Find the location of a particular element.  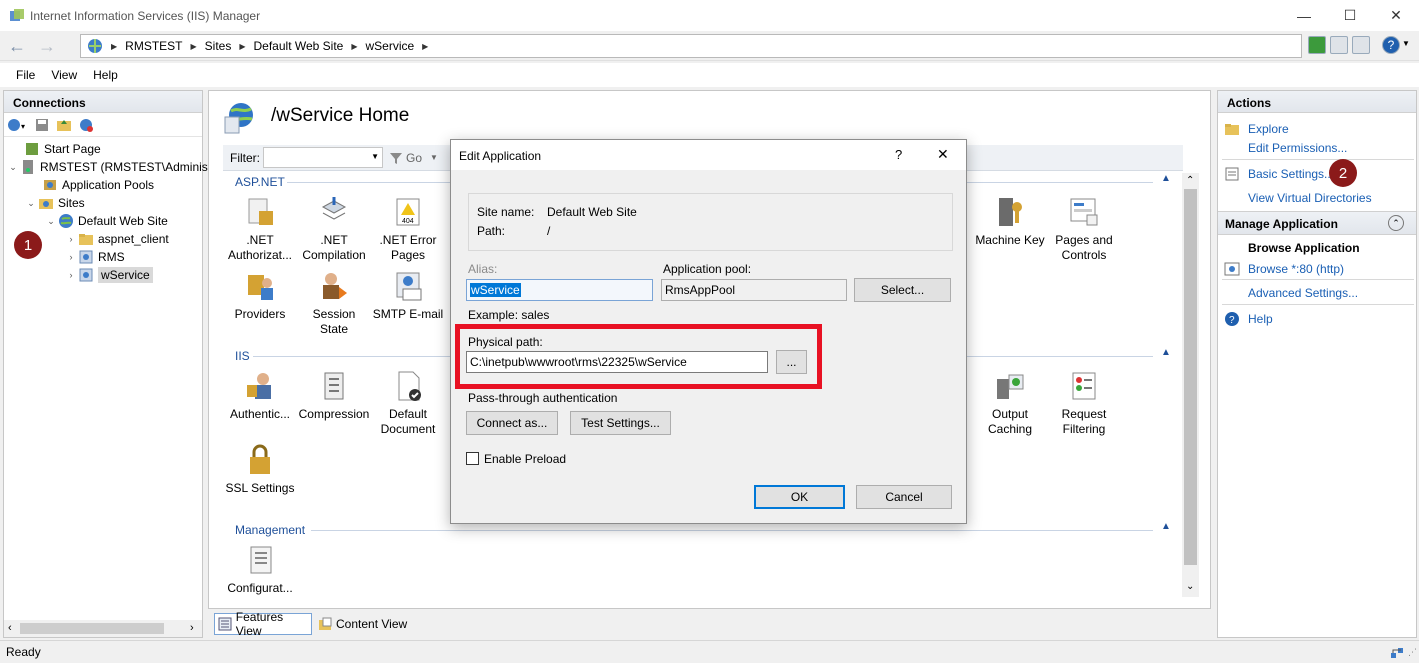

filter-dropdown-icon: ▼ is located at coordinates (375, 156).